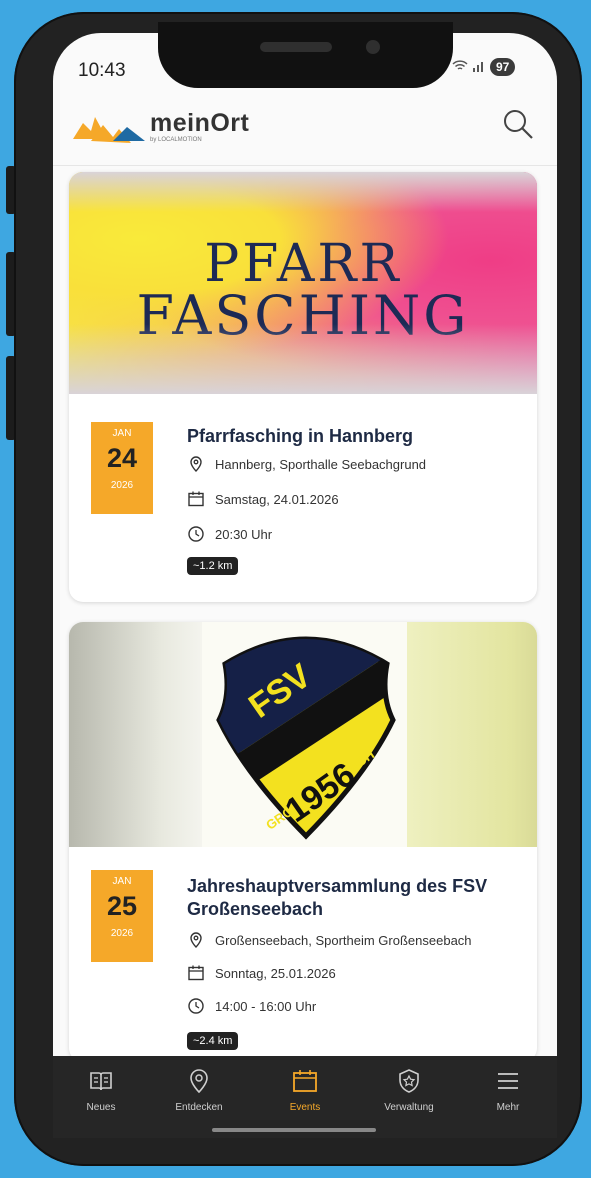 This screenshot has height=1178, width=591. I want to click on brand-subtitle: by LOCALMOTION, so click(176, 140).